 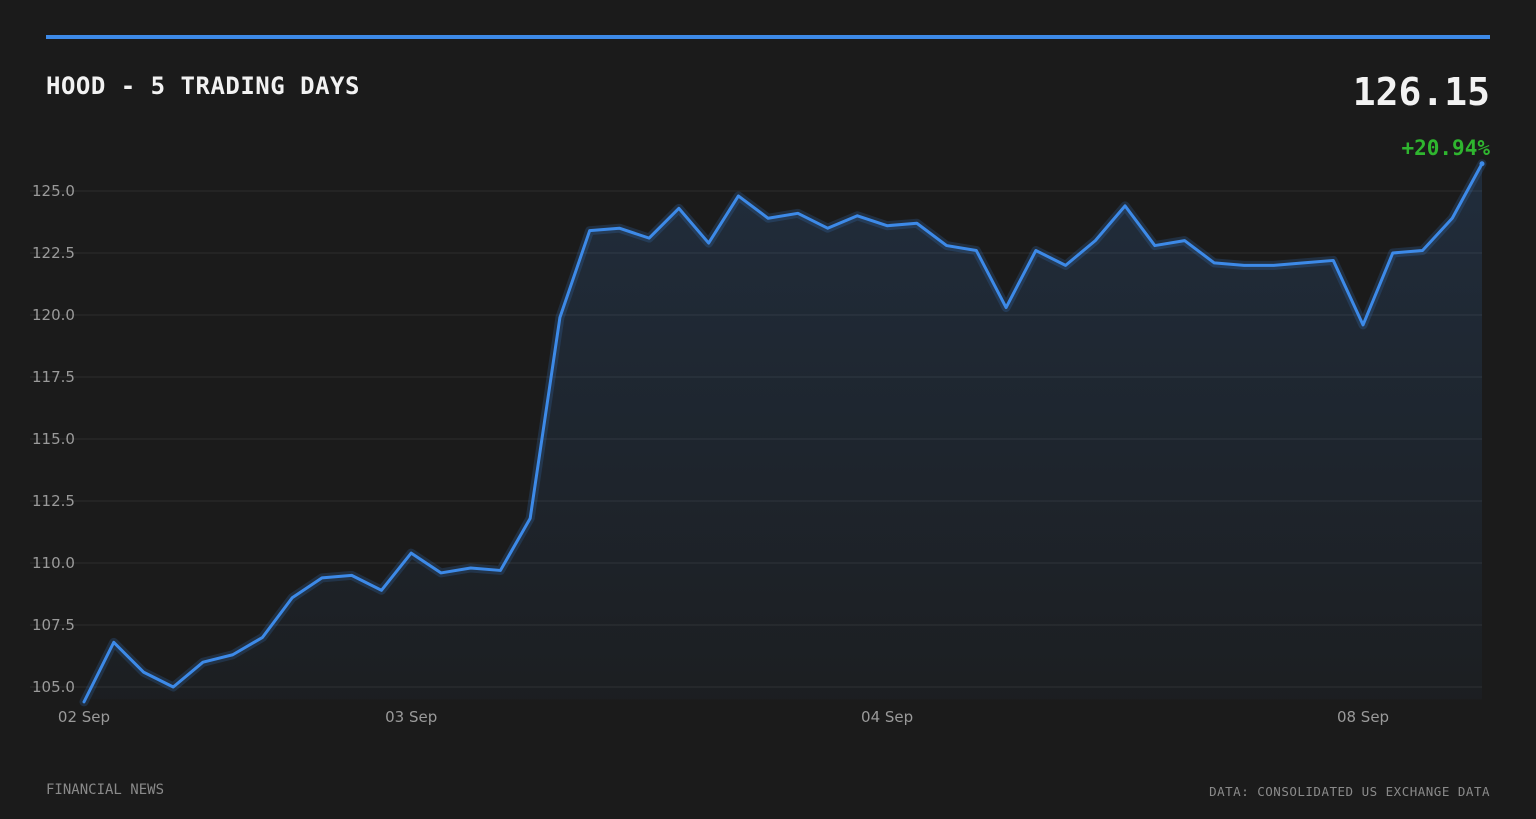 I want to click on x-tick-label: 02 Sep, so click(x=84, y=717).